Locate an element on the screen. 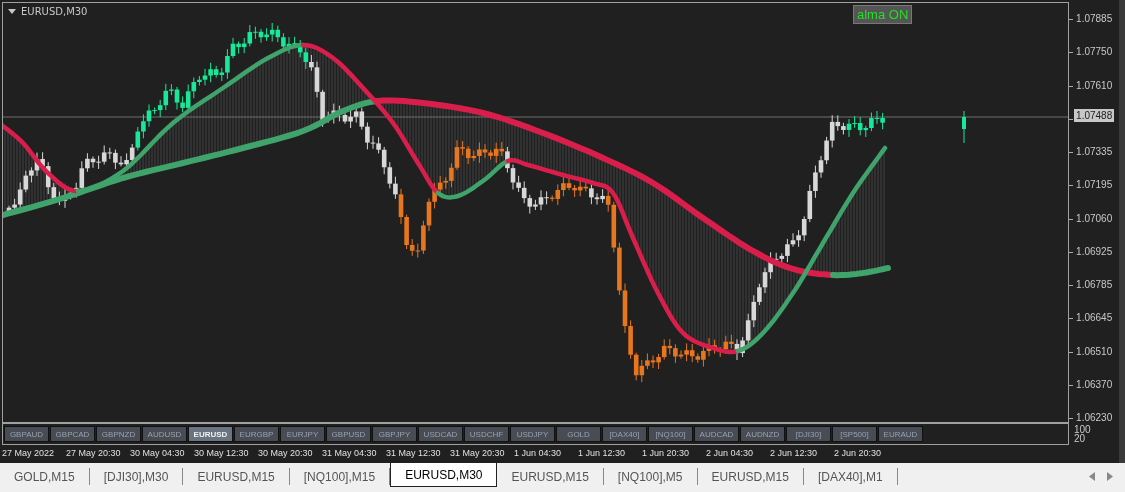 The image size is (1125, 492). chart-tab: EURUSD,M30 is located at coordinates (444, 475).